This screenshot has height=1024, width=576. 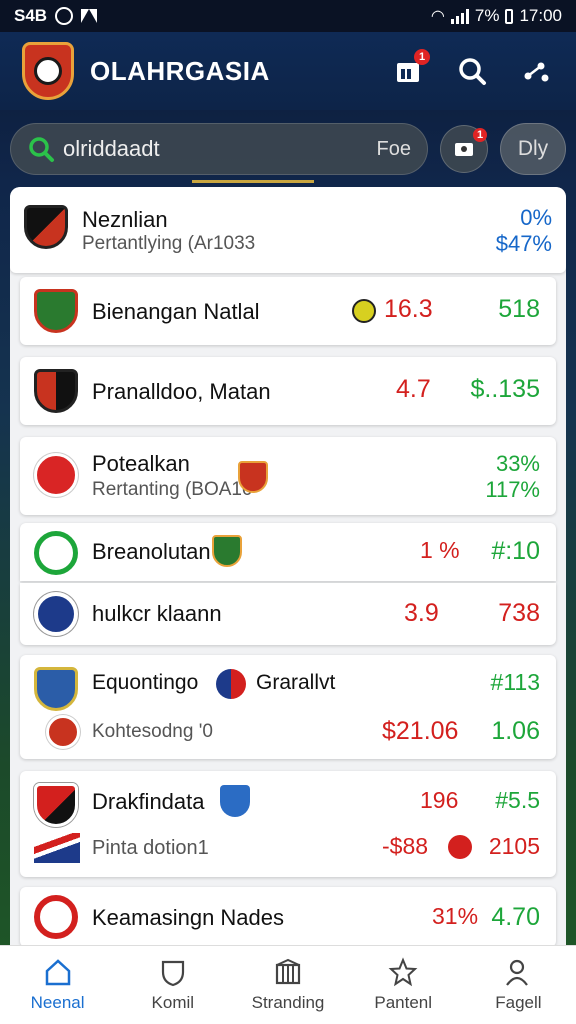 I want to click on odds-value: 1 %, so click(x=440, y=550).